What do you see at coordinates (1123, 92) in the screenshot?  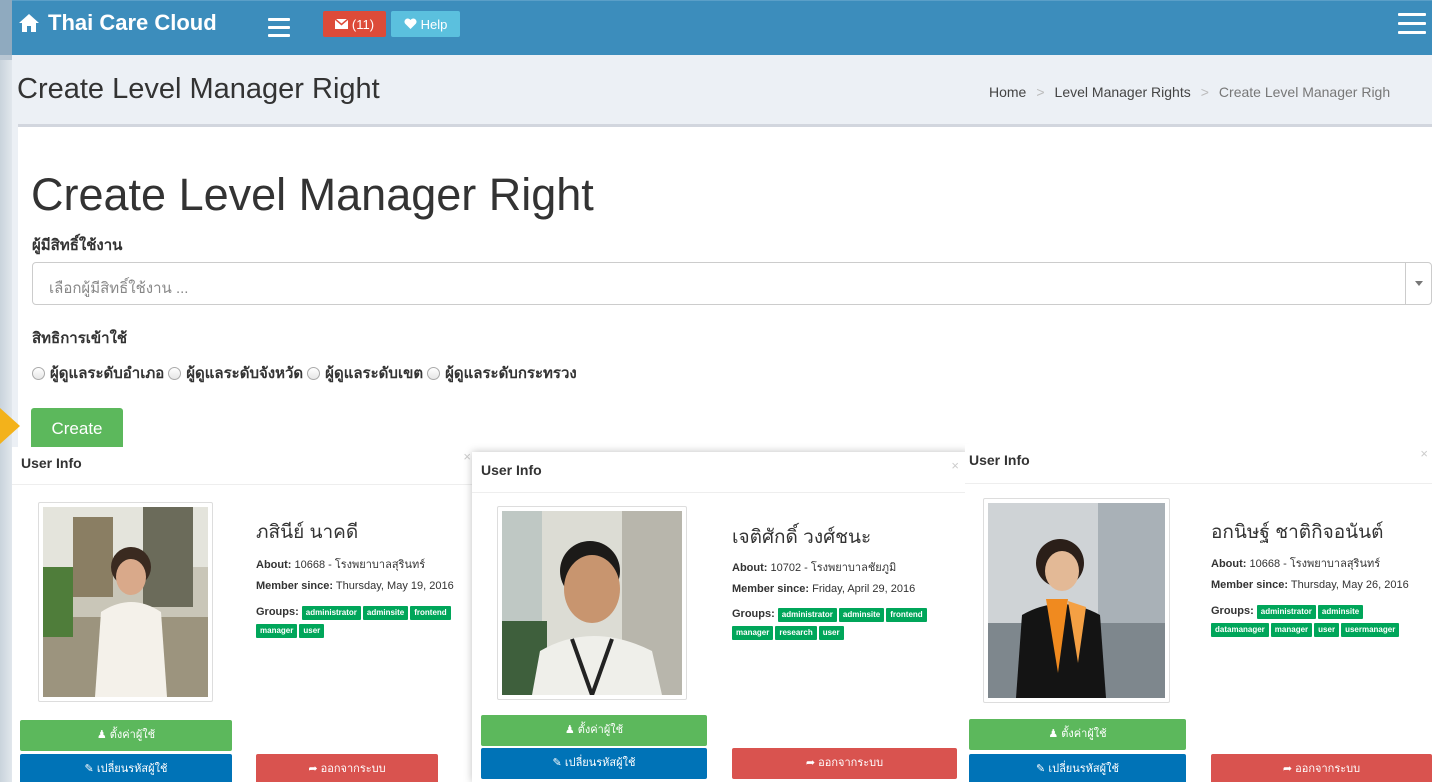 I see `breadcrumb-level-manager-rights: Level Manager Rights` at bounding box center [1123, 92].